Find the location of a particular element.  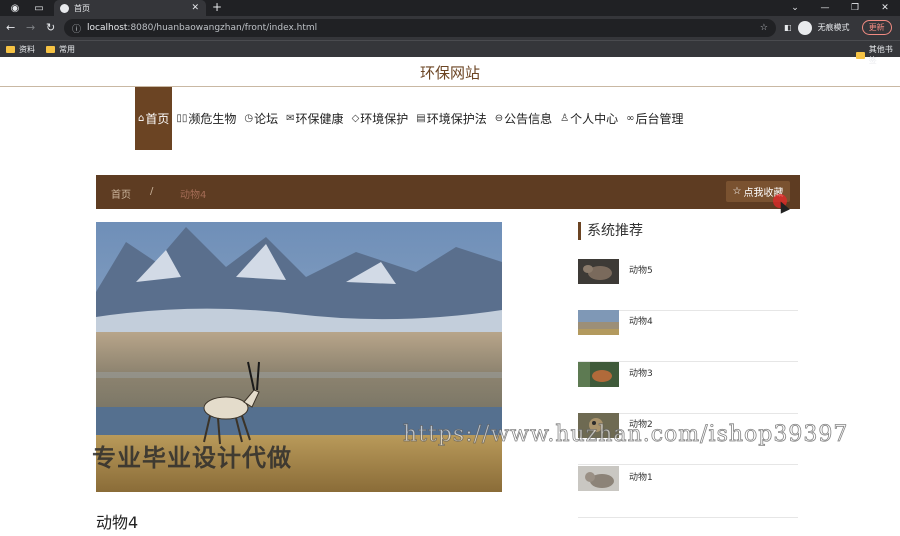

forward-icon: → is located at coordinates (30, 27).